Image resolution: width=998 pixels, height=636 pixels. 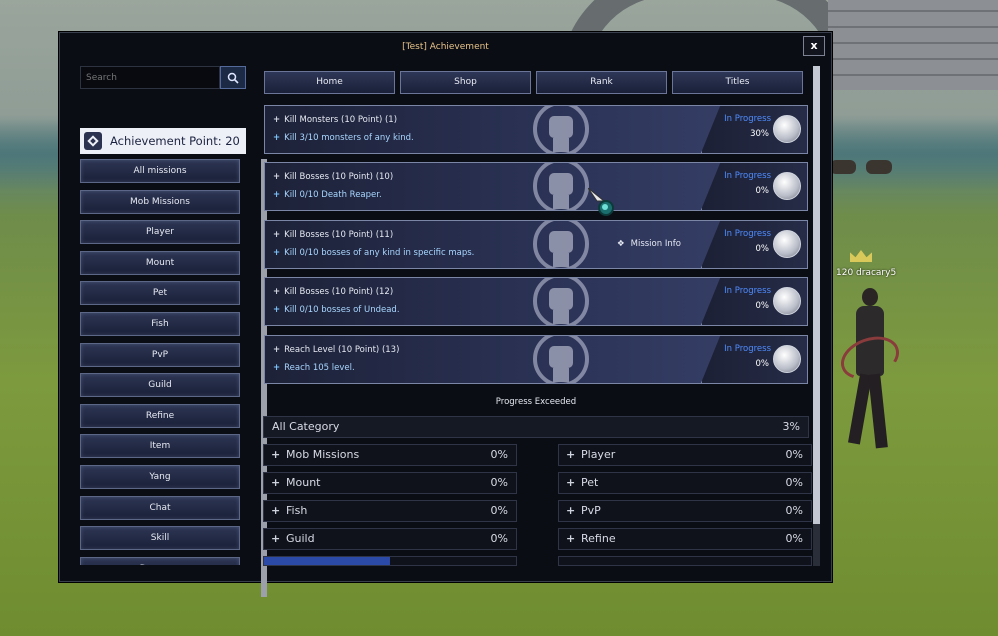 What do you see at coordinates (390, 455) in the screenshot?
I see `category-progress-cell: + Mob Missions 0%` at bounding box center [390, 455].